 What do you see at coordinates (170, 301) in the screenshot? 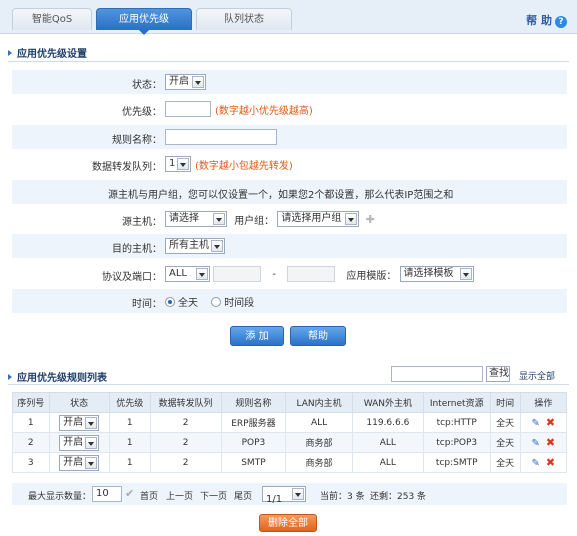
I see `time-all-radio` at bounding box center [170, 301].